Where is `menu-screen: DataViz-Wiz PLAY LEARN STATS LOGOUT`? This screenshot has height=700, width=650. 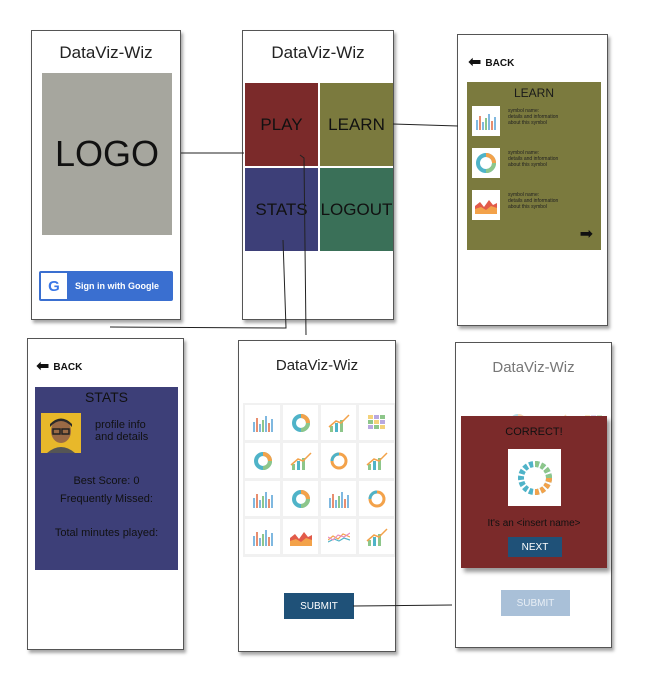 menu-screen: DataViz-Wiz PLAY LEARN STATS LOGOUT is located at coordinates (318, 175).